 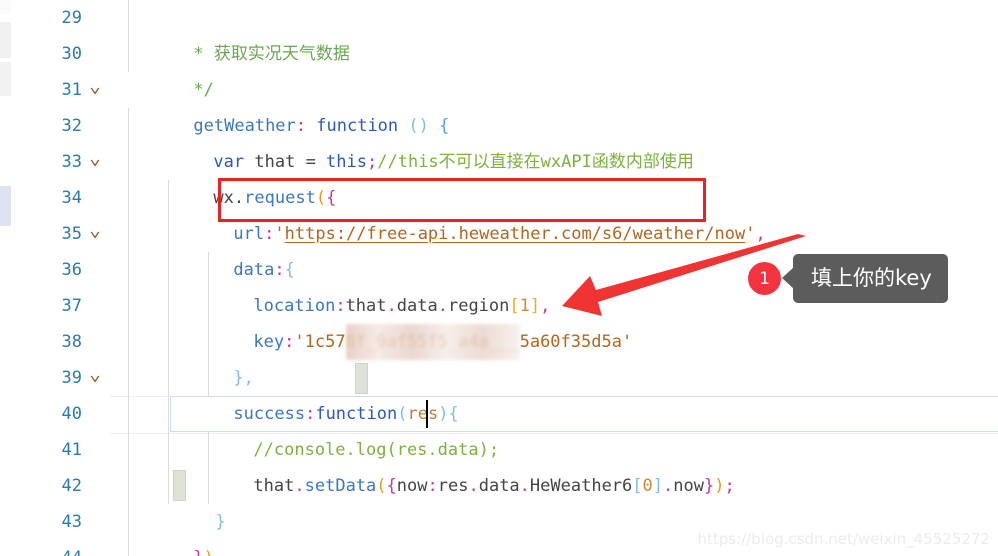 What do you see at coordinates (843, 539) in the screenshot?
I see `watermark: https://blog.csdn.net/weixin_45525272` at bounding box center [843, 539].